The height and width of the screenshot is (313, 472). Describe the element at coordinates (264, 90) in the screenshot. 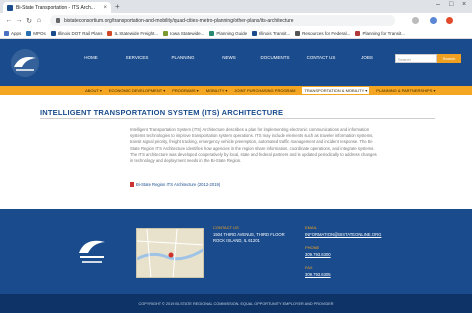

I see `sub-nav-item: Joint Purchasing Program` at that location.